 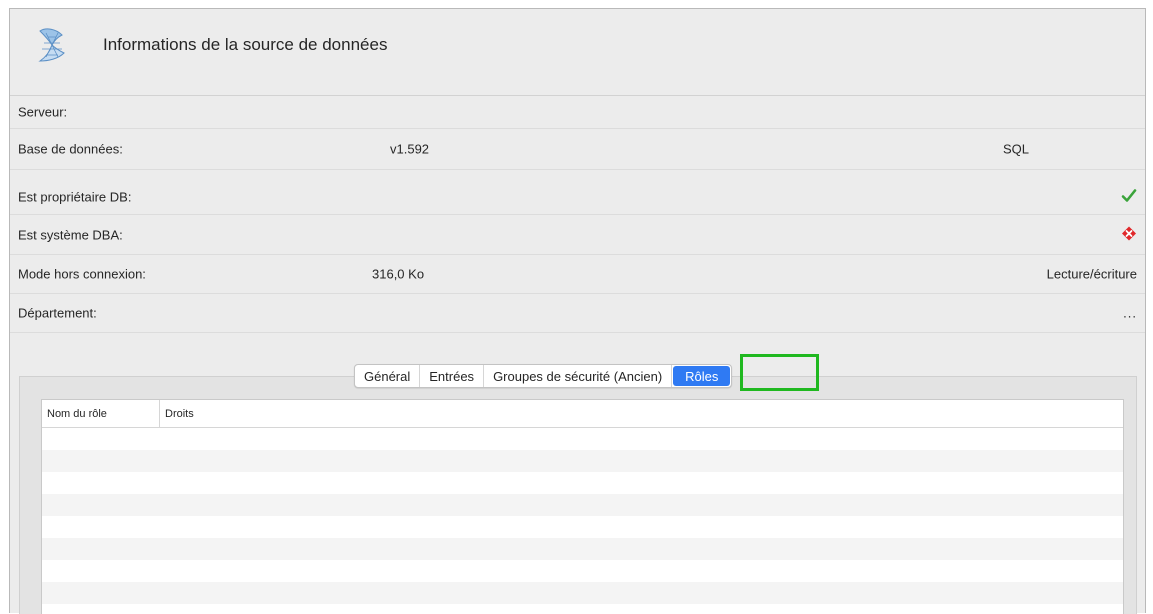 What do you see at coordinates (641, 413) in the screenshot?
I see `column-header-rights: Droits` at bounding box center [641, 413].